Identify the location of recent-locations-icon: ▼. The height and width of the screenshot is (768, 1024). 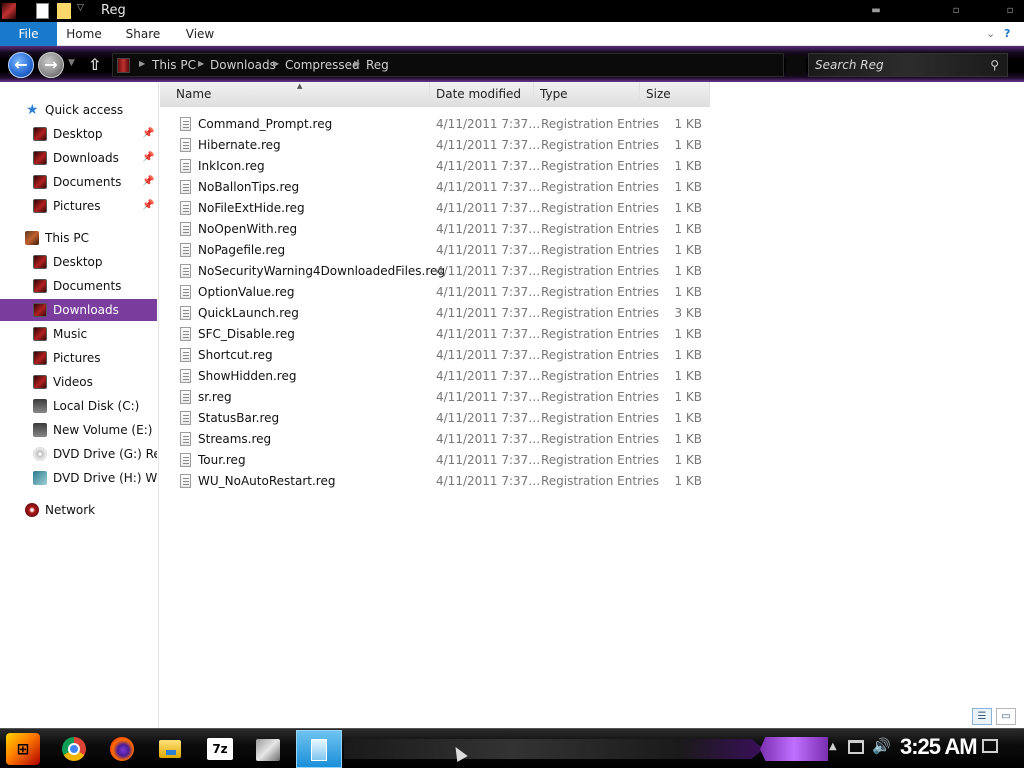
(71, 63).